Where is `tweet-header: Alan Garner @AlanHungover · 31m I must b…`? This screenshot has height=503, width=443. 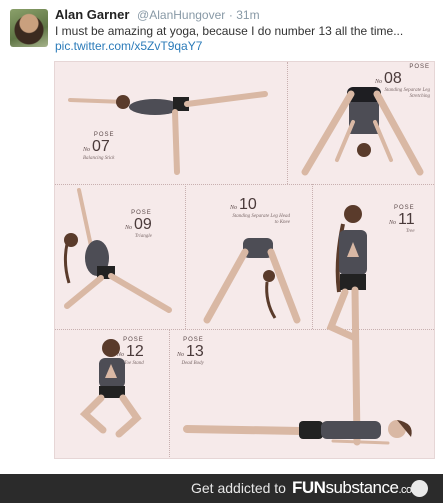
tweet-header: Alan Garner @AlanHungover · 31m I must b… is located at coordinates (221, 29).